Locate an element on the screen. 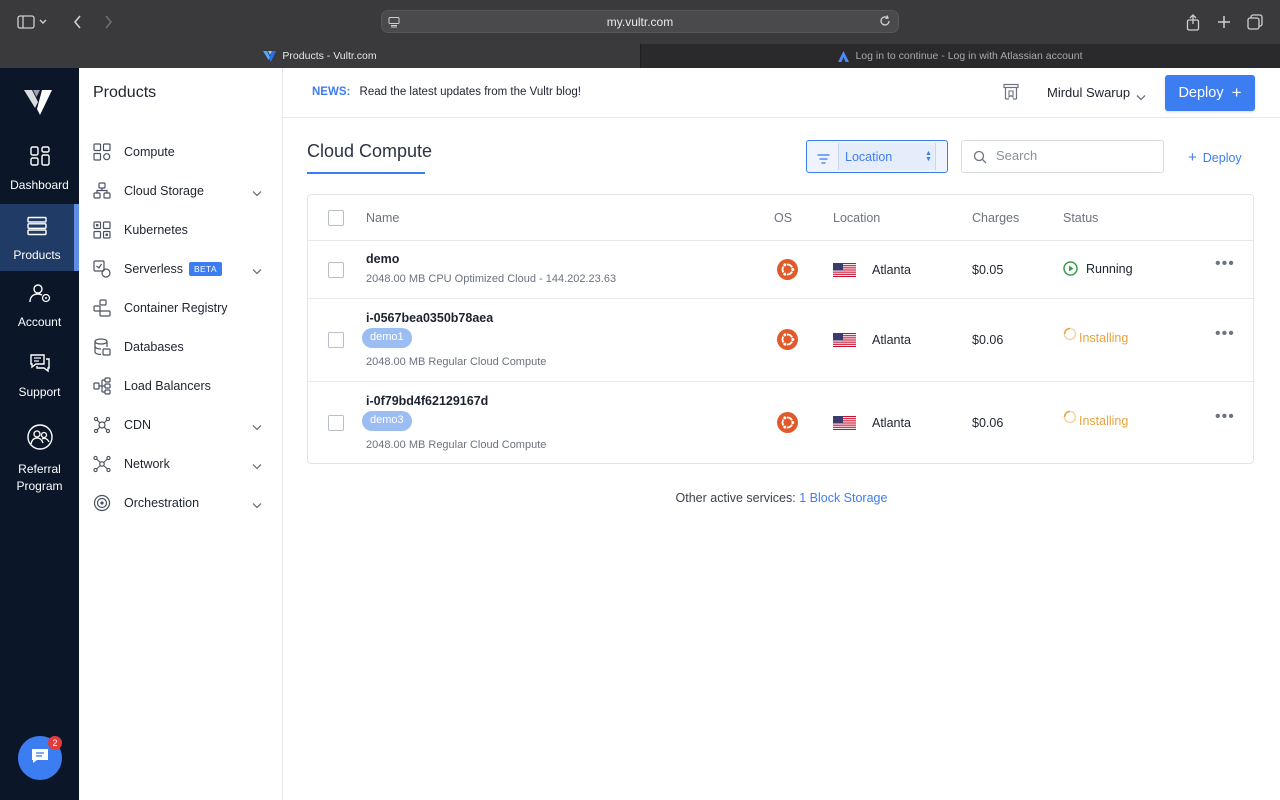  documentation-icon is located at coordinates (1011, 94).